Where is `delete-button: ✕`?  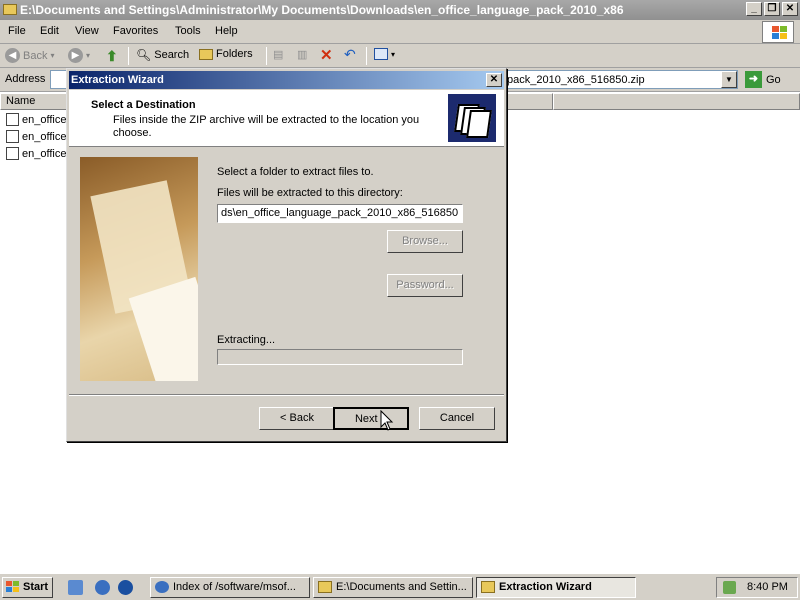 delete-button: ✕ is located at coordinates (326, 55).